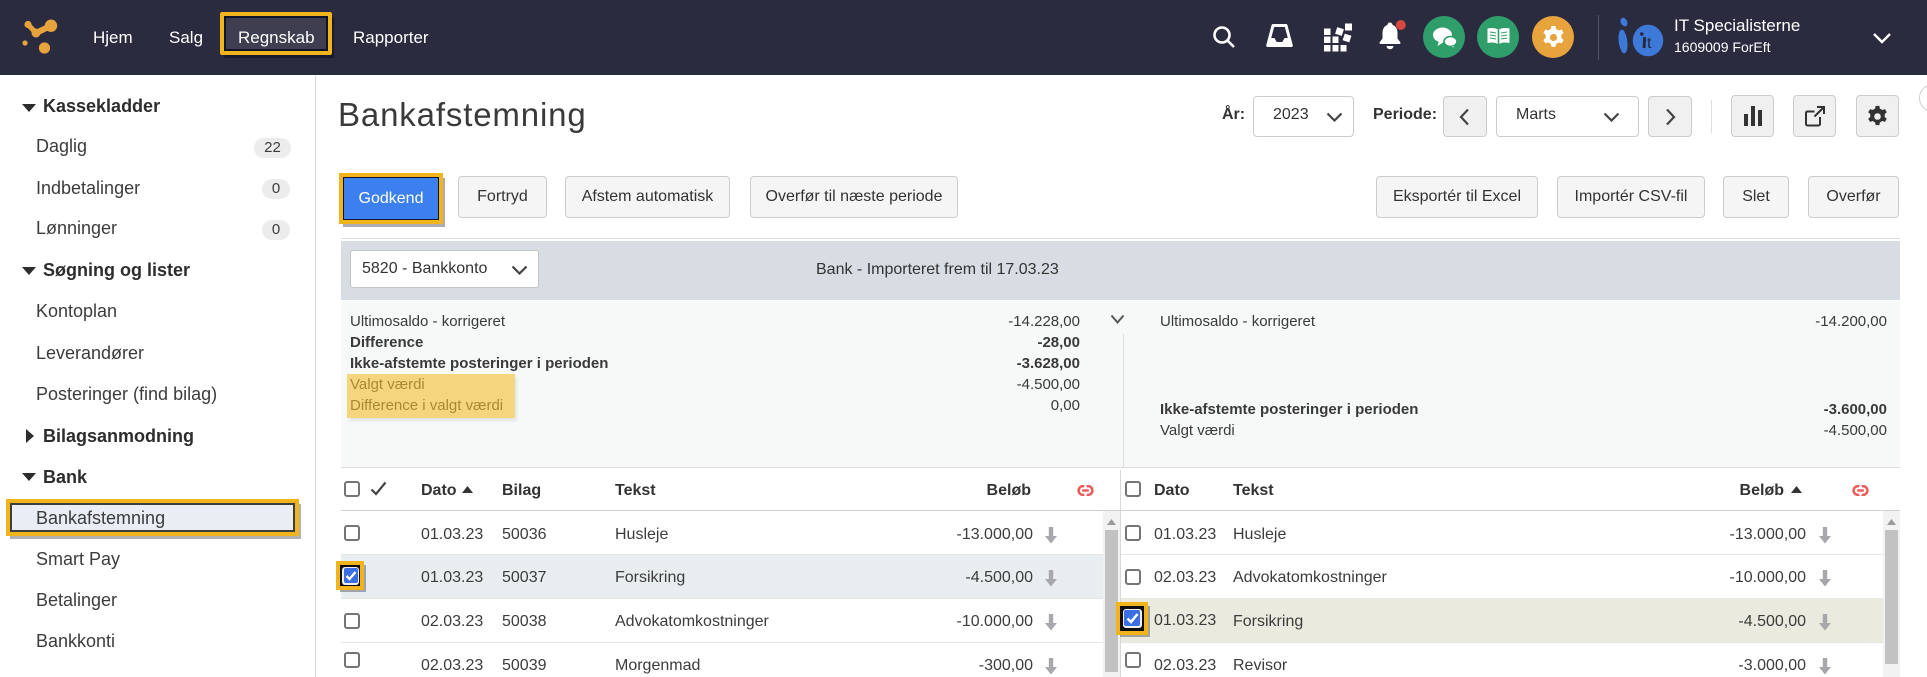 This screenshot has width=1927, height=677. Describe the element at coordinates (1649, 43) in the screenshot. I see `svg-text: t` at that location.